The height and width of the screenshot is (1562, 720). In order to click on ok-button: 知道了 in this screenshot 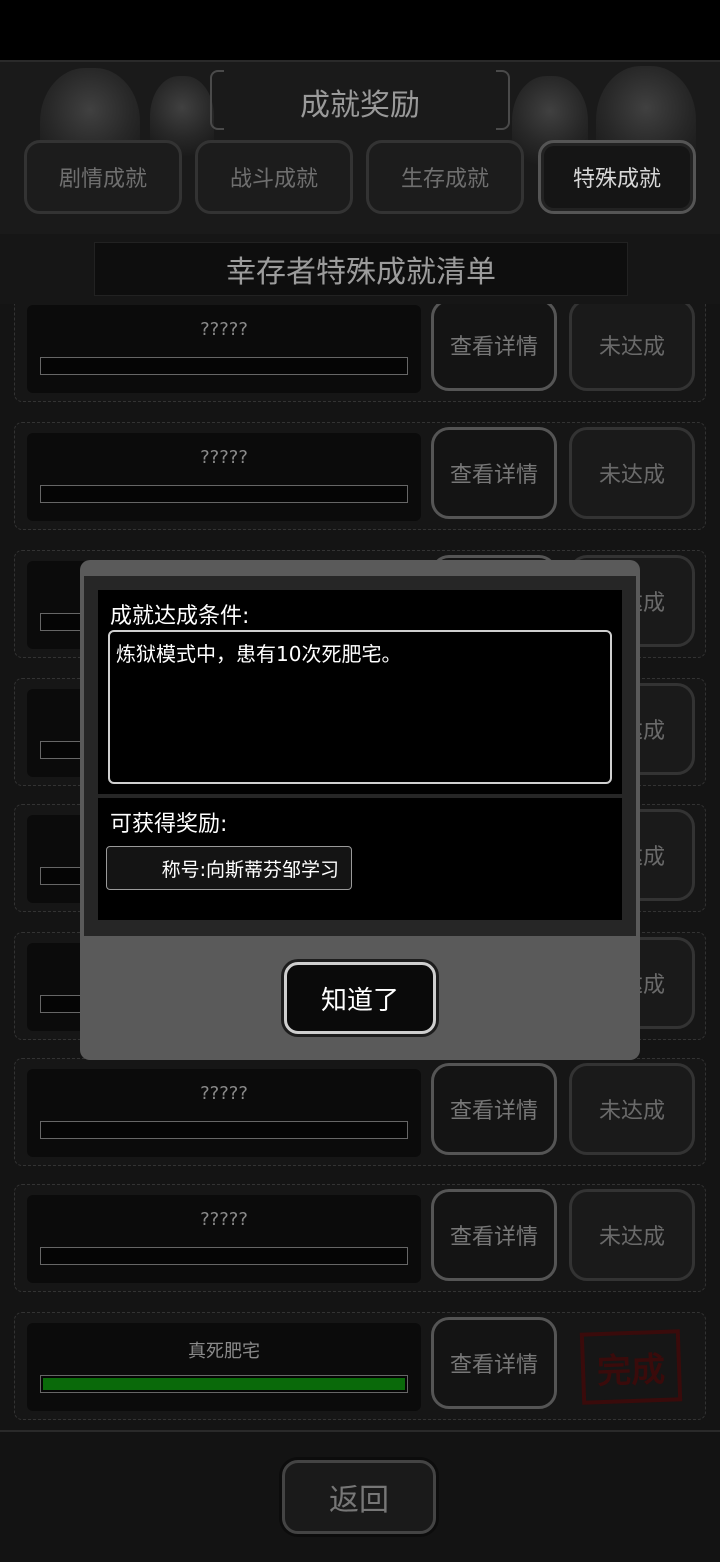, I will do `click(360, 998)`.